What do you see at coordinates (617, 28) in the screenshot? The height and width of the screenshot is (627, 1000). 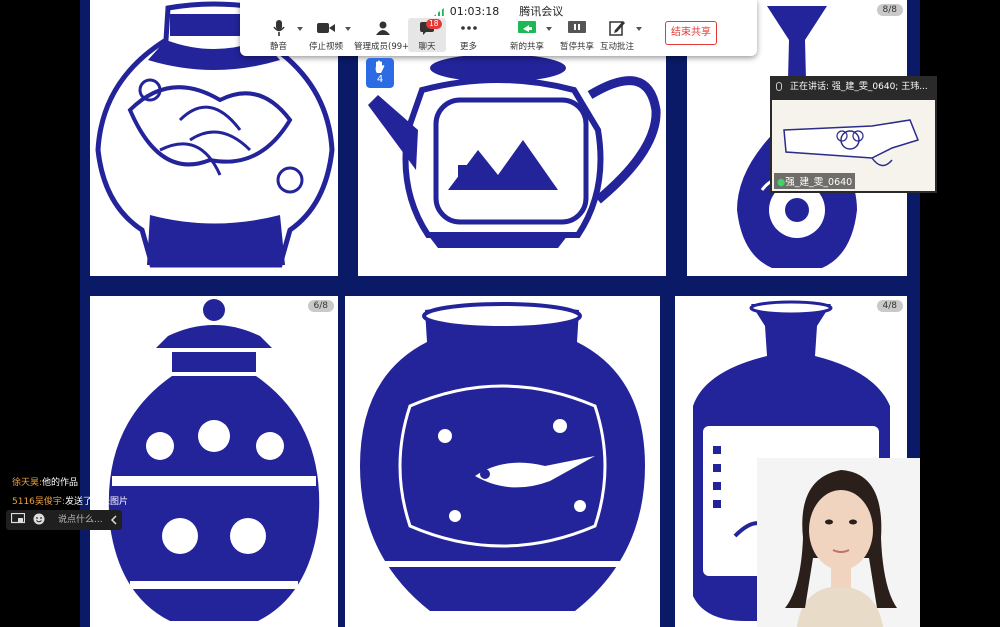 I see `annotate-icon` at bounding box center [617, 28].